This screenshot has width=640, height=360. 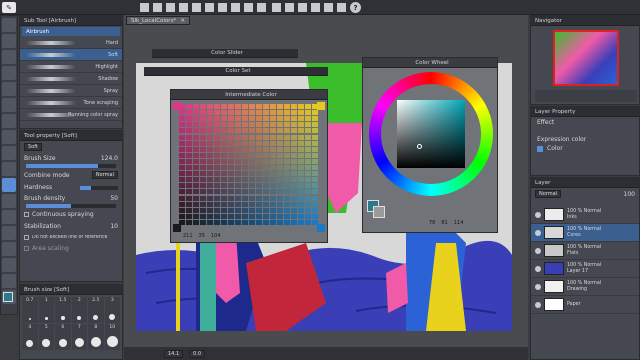 What do you see at coordinates (9, 265) in the screenshot?
I see `gradient-tool-icon` at bounding box center [9, 265].